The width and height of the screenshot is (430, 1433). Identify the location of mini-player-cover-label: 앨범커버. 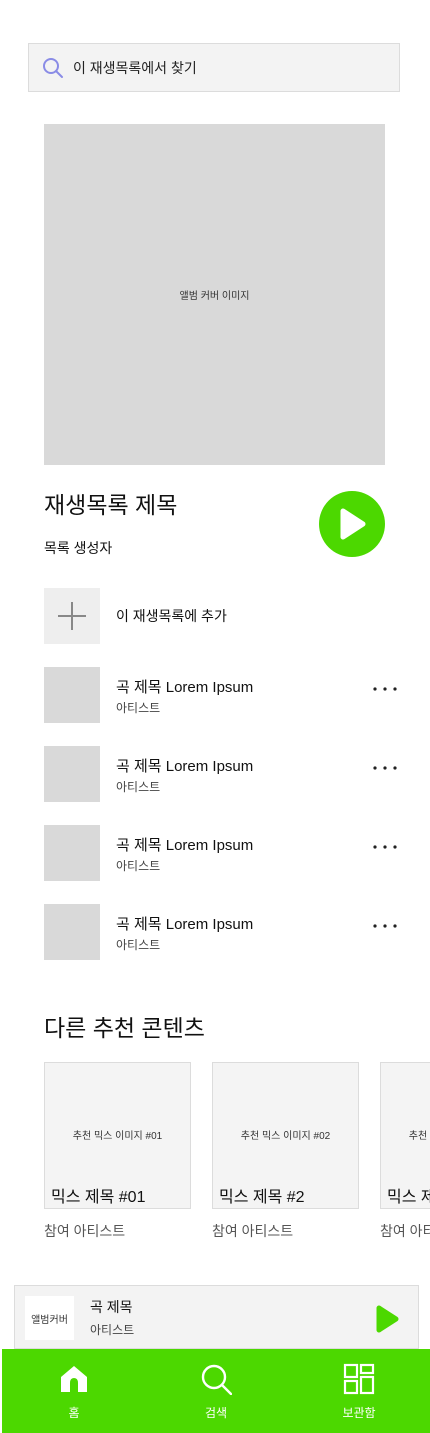
(49, 1320).